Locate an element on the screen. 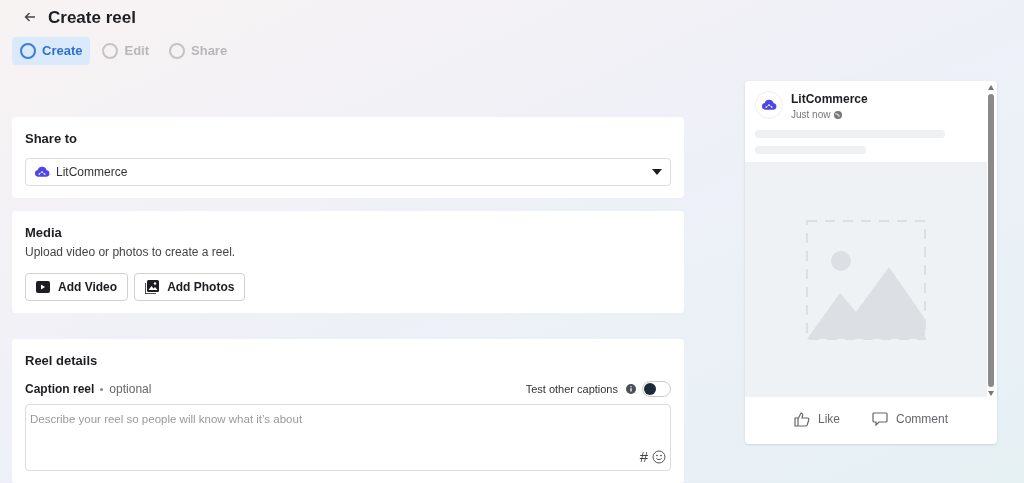  speech-bubble-icon is located at coordinates (880, 419).